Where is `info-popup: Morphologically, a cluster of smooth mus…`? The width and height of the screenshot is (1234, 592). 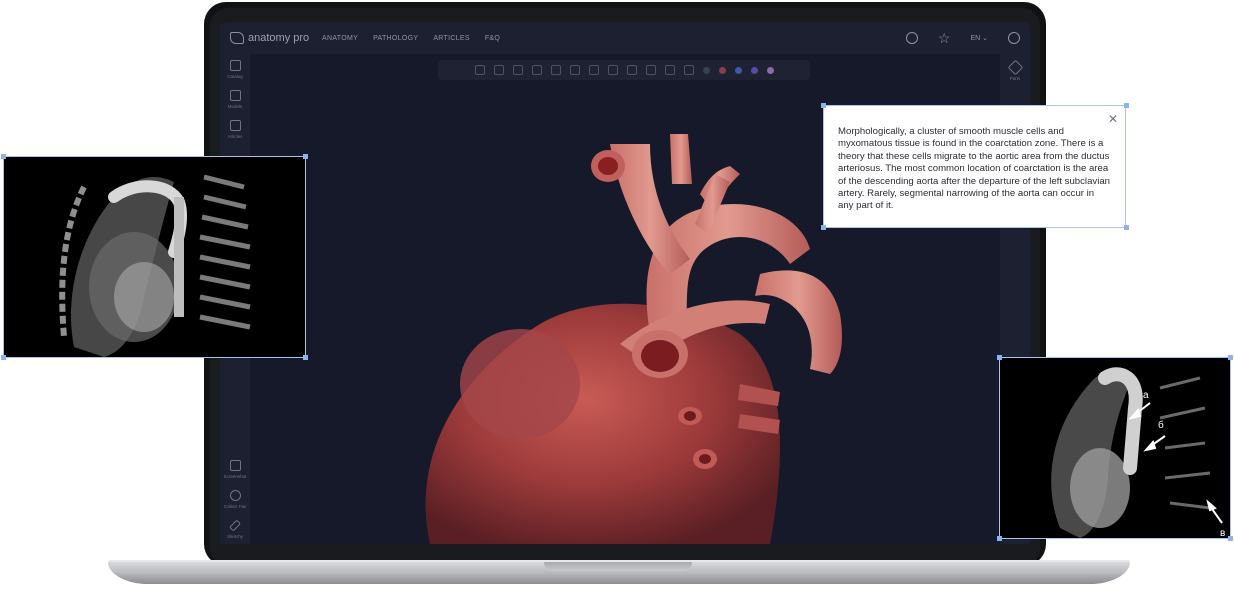
info-popup: Morphologically, a cluster of smooth mus… is located at coordinates (974, 166).